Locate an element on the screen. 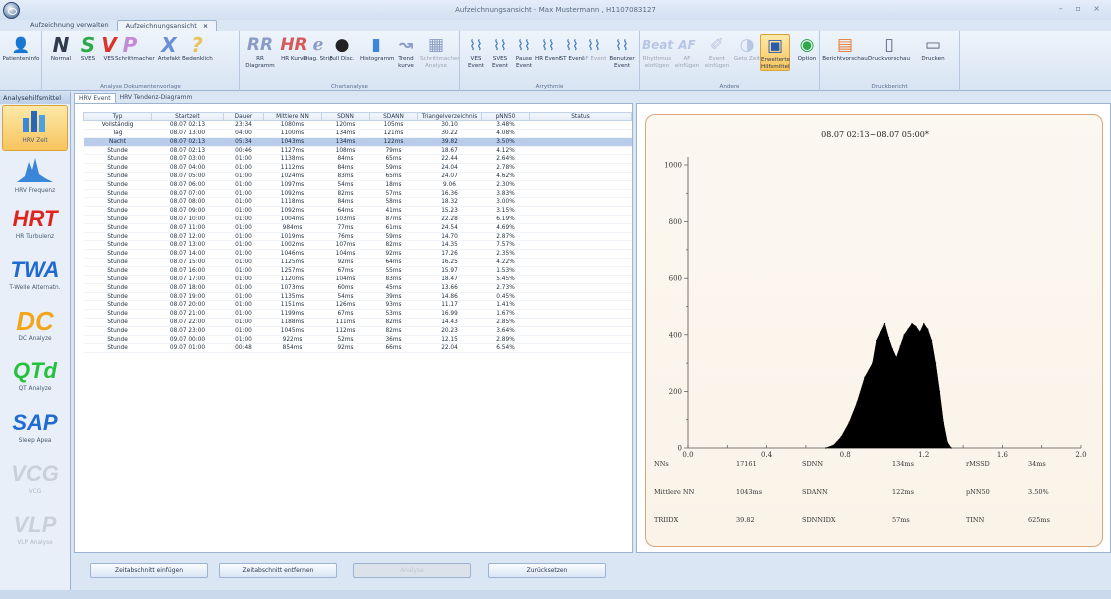 This screenshot has height=599, width=1111. ribbon-button-4-0: Beat Rhythmus einfügen is located at coordinates (657, 51).